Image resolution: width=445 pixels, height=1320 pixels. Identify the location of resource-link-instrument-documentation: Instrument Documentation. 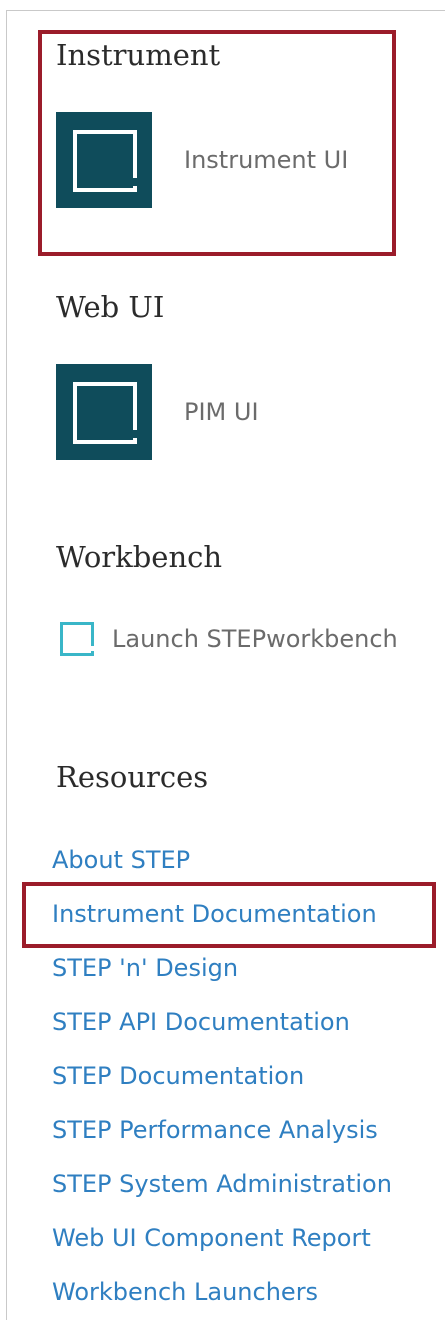
(214, 914).